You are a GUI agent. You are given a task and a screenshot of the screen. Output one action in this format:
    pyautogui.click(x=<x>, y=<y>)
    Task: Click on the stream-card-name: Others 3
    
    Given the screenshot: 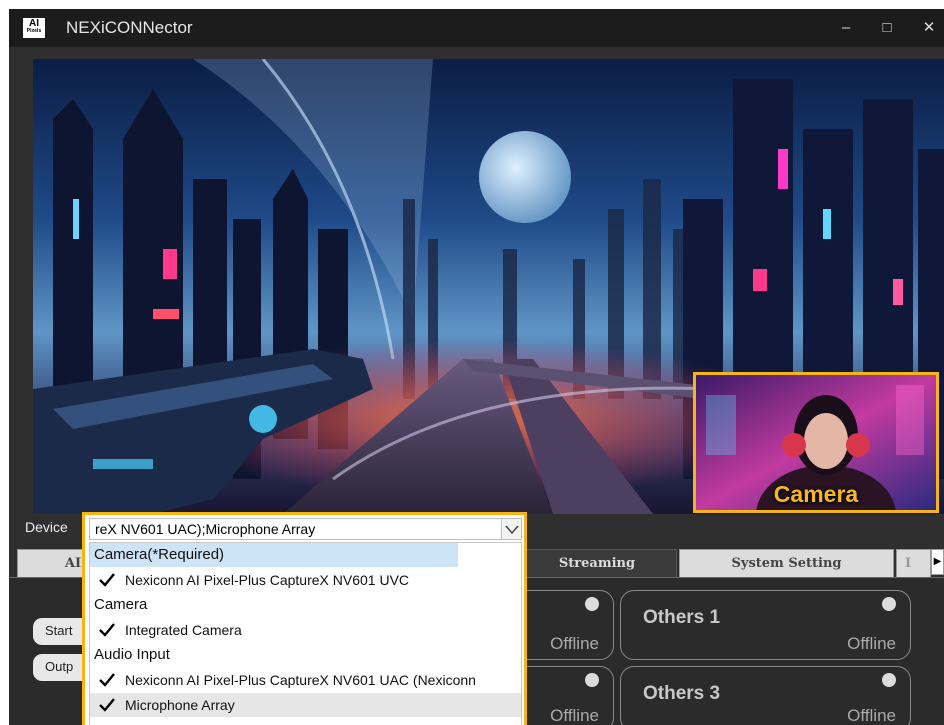 What is the action you would take?
    pyautogui.click(x=682, y=693)
    